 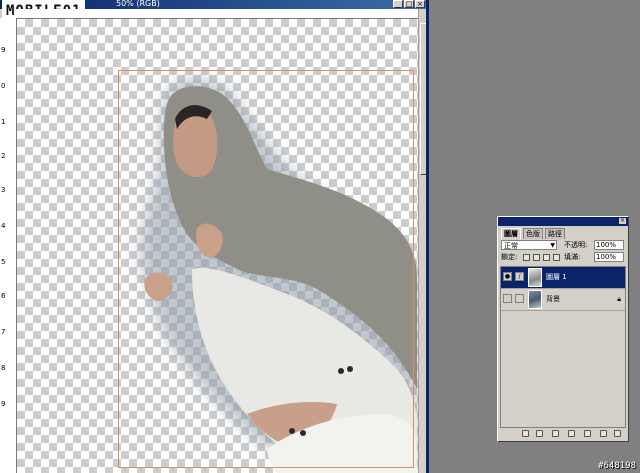 I want to click on lock-transparency-icon, so click(x=526, y=257).